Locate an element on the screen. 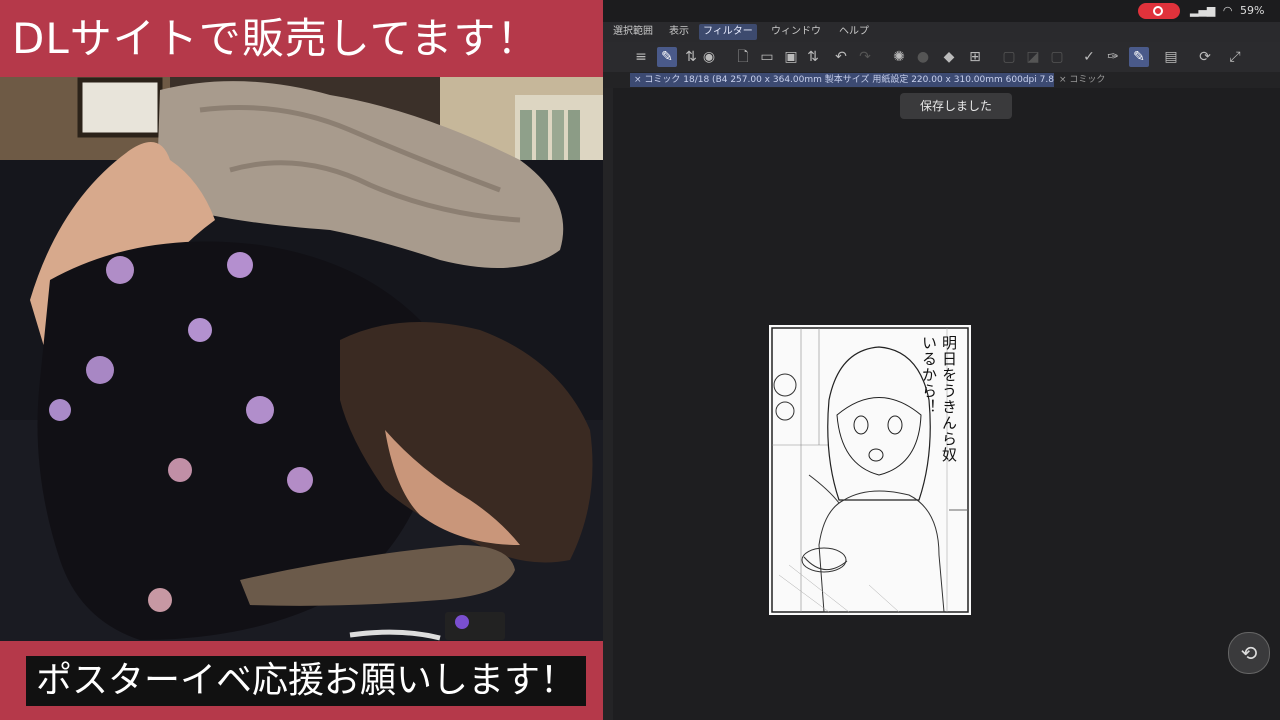 This screenshot has width=1280, height=720. status-bar: ▂▄▆ ◠ 59% is located at coordinates (941, 16).